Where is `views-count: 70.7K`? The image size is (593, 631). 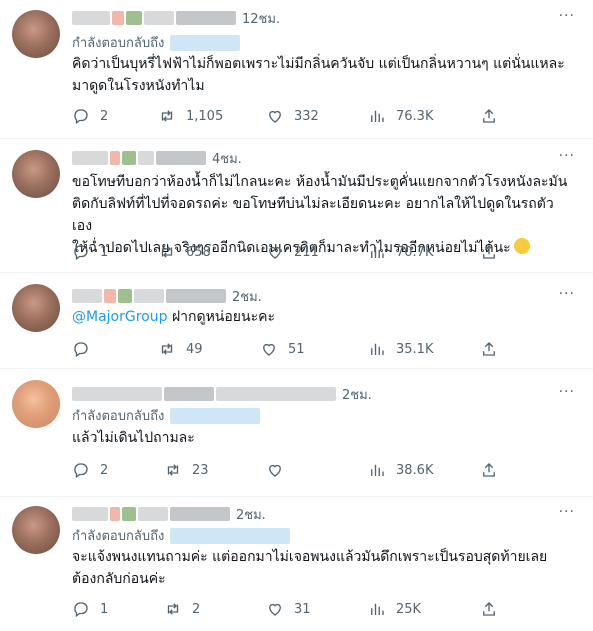
views-count: 70.7K is located at coordinates (415, 252).